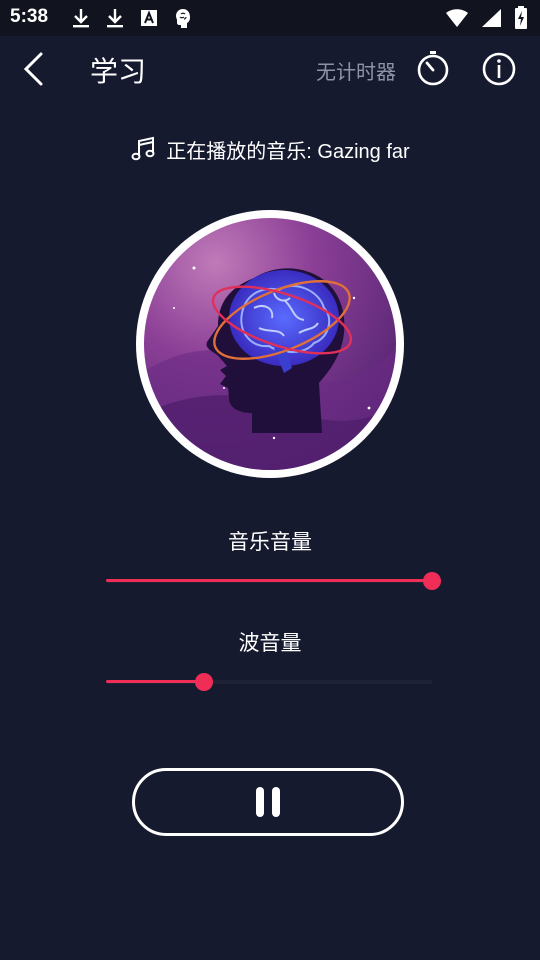  Describe the element at coordinates (270, 344) in the screenshot. I see `brain-head-artwork` at that location.